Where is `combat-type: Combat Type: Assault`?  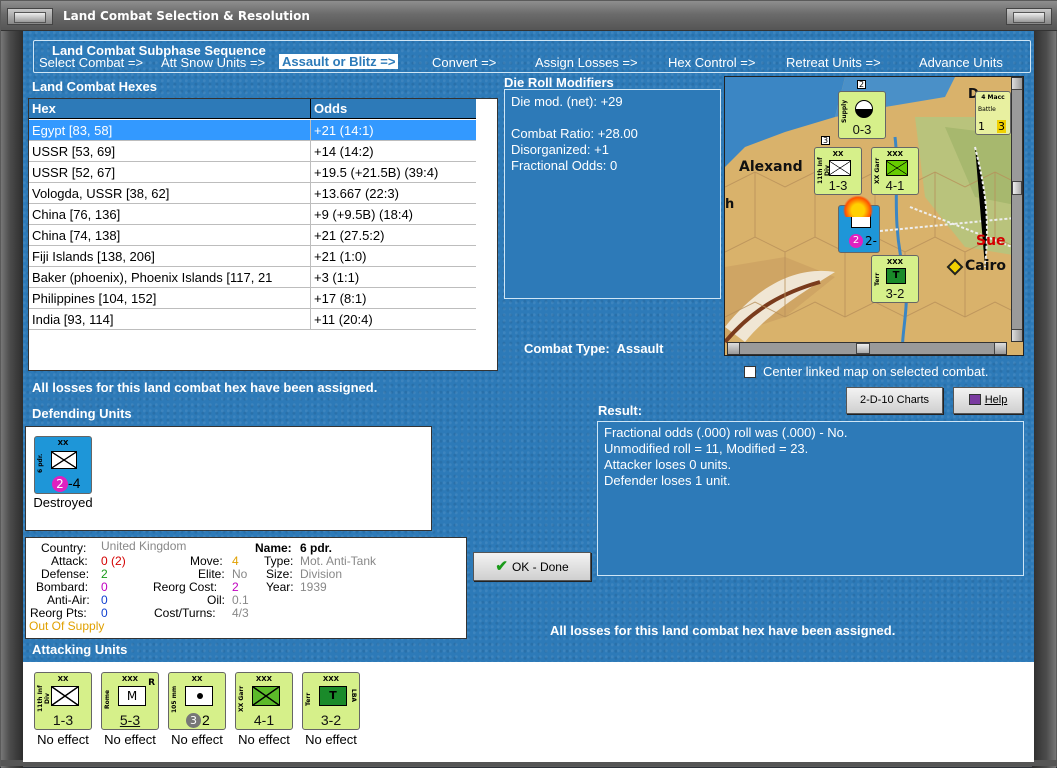
combat-type: Combat Type: Assault is located at coordinates (593, 348).